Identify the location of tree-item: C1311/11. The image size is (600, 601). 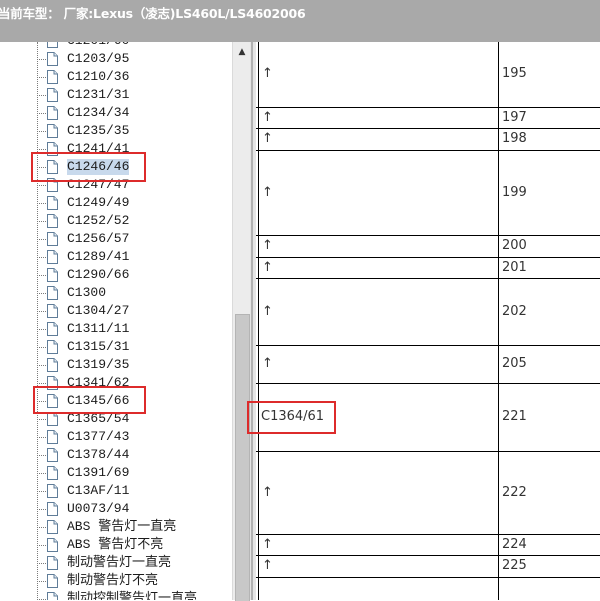
(116, 329).